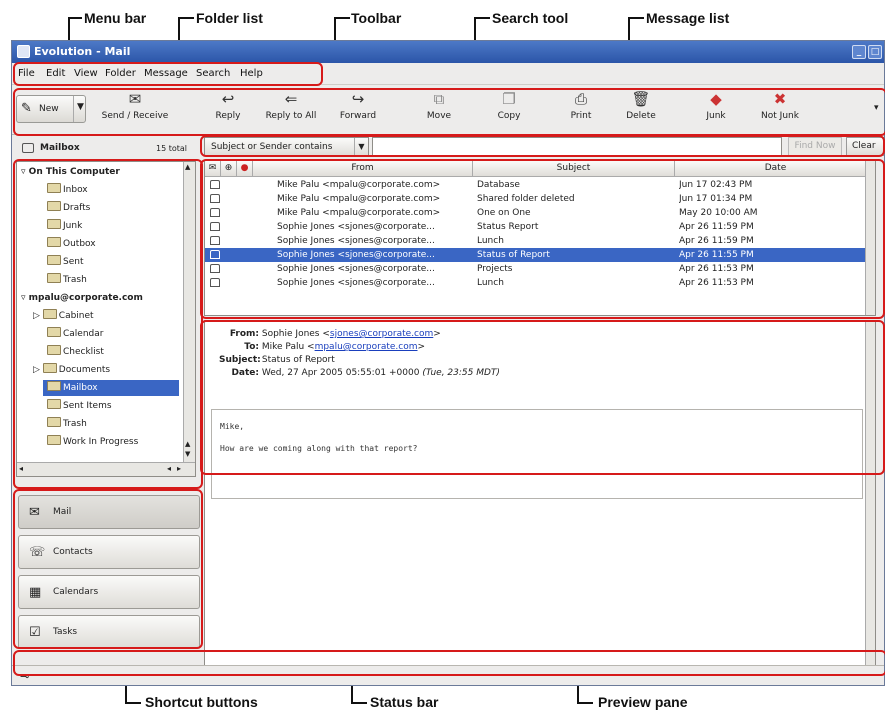  What do you see at coordinates (876, 108) in the screenshot?
I see `toolbar-overflow-icon: ▾` at bounding box center [876, 108].